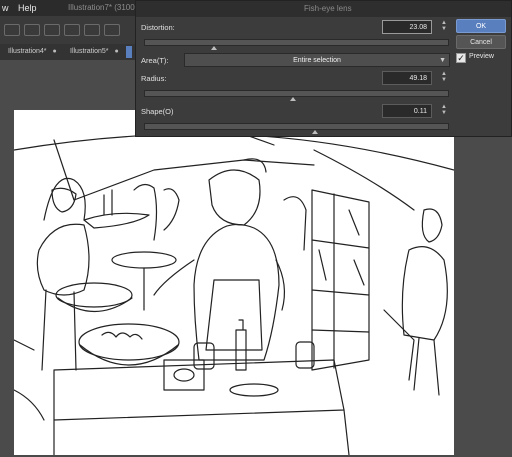 Image resolution: width=512 pixels, height=457 pixels. Describe the element at coordinates (314, 132) in the screenshot. I see `shape-slider-thumb` at that location.